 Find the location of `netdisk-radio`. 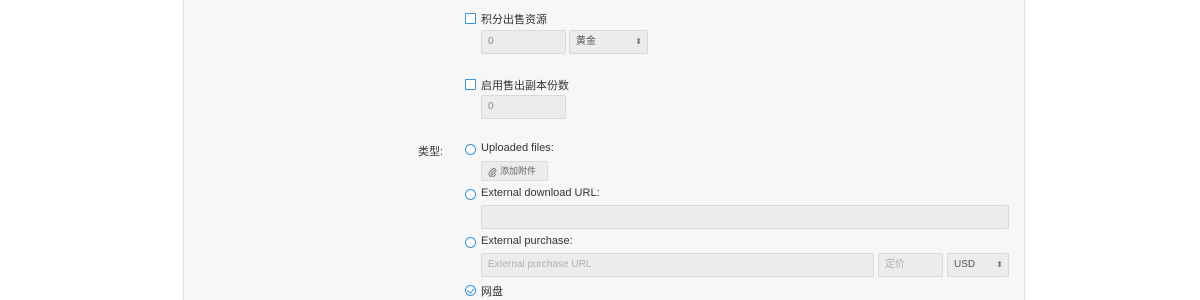

netdisk-radio is located at coordinates (470, 290).